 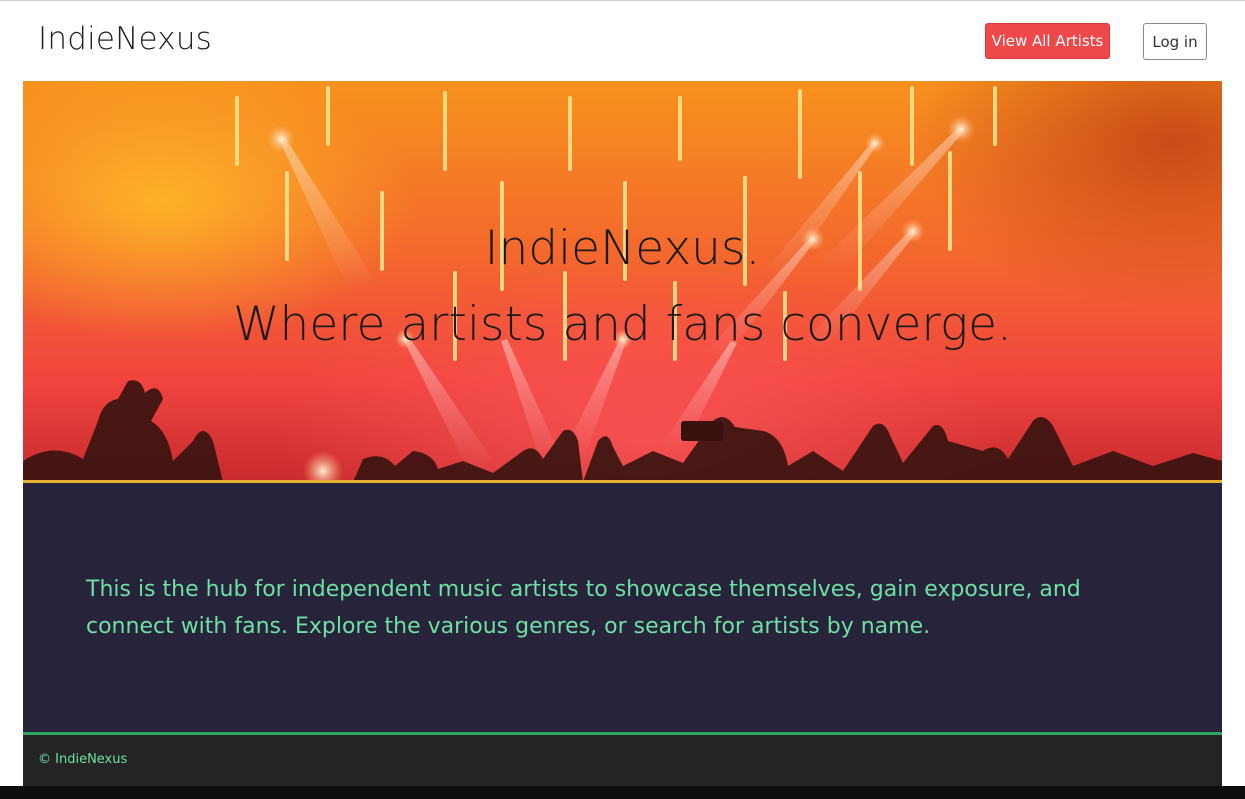 I want to click on footer-copyright: © IndieNexus, so click(x=83, y=759).